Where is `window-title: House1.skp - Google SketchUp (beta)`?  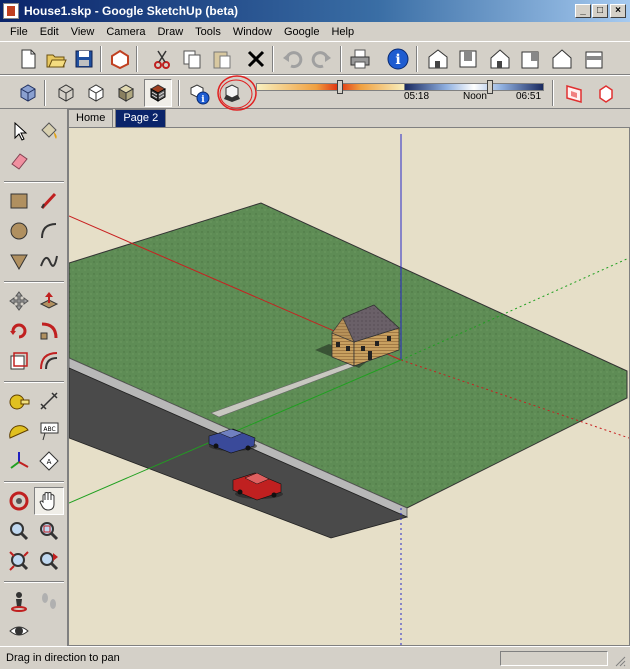 window-title: House1.skp - Google SketchUp (beta) is located at coordinates (131, 11).